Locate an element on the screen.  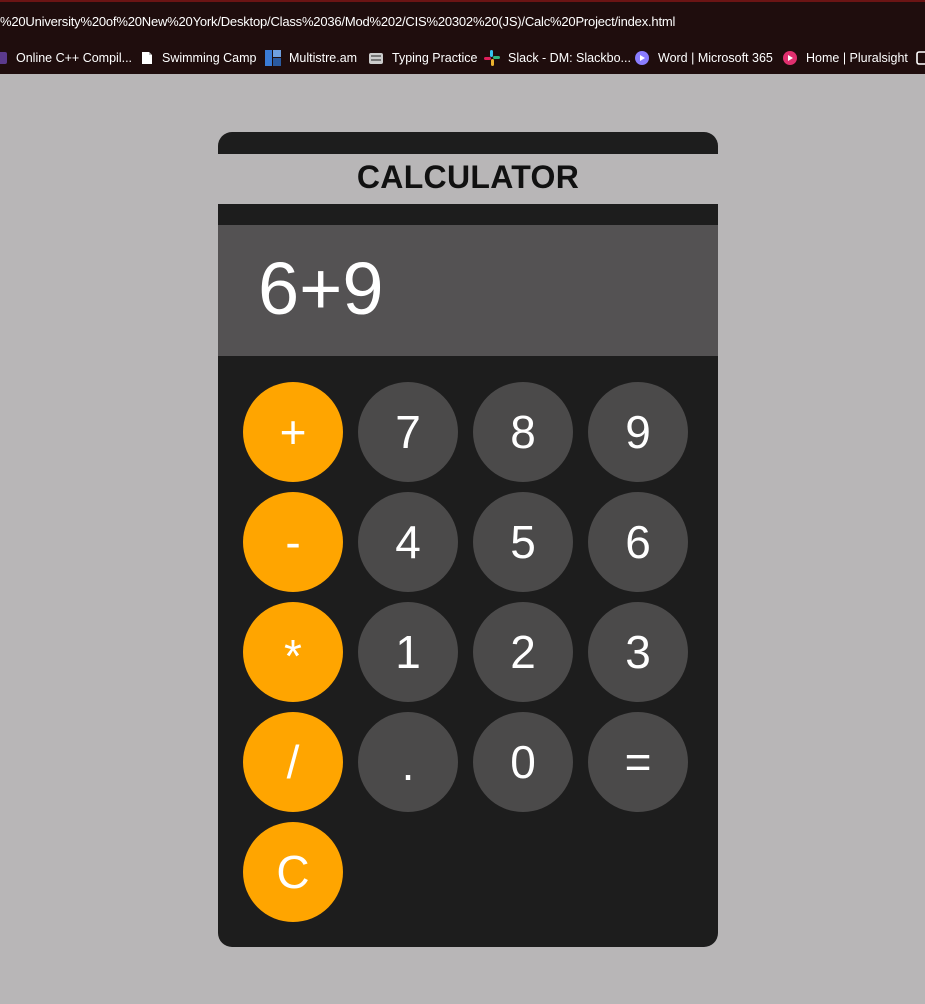
divide-button: / is located at coordinates (293, 762).